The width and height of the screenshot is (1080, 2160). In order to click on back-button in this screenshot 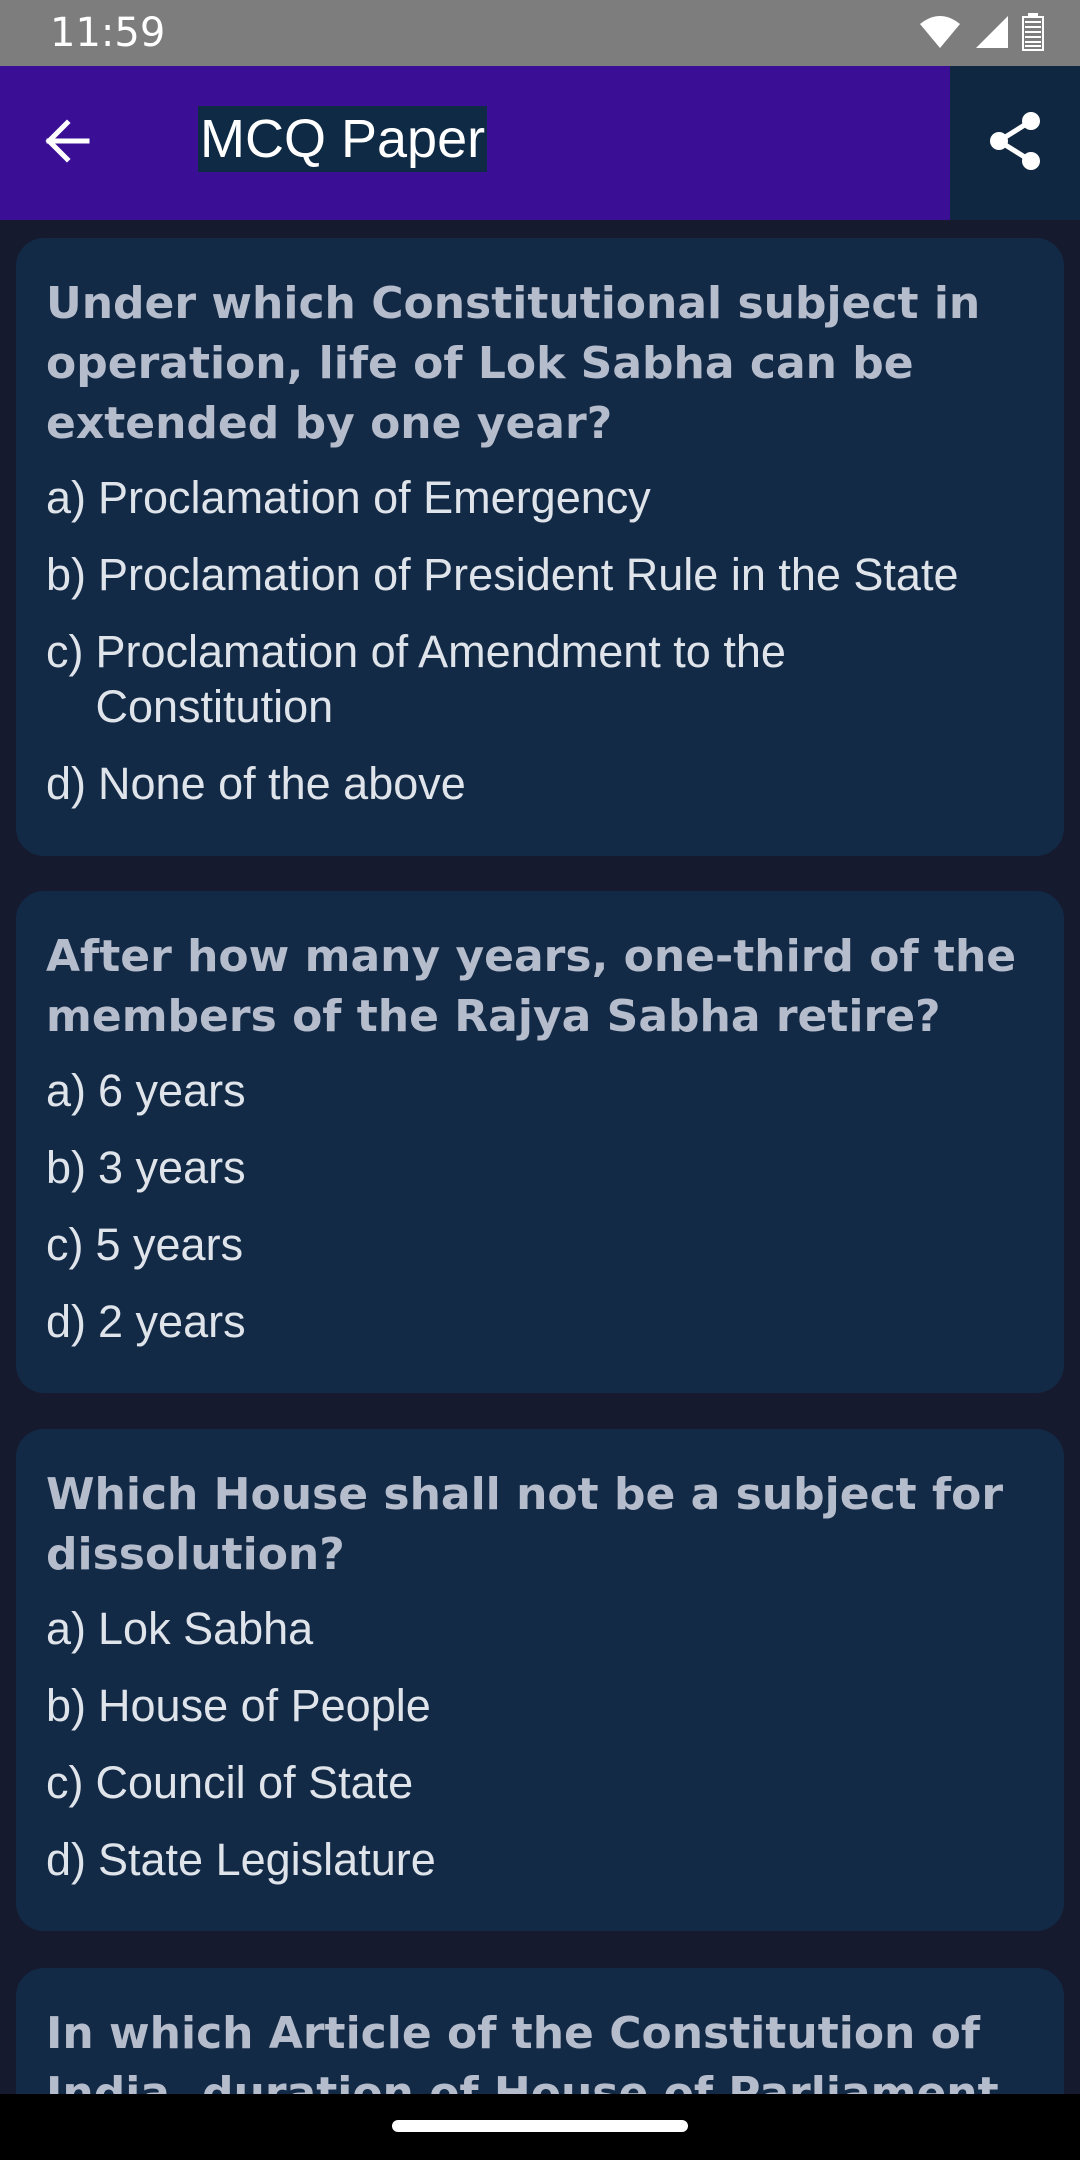, I will do `click(67, 143)`.